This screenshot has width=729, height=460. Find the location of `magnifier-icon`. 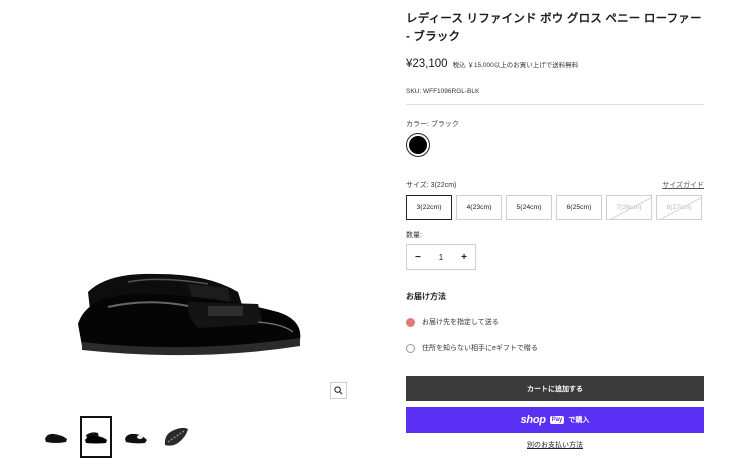

magnifier-icon is located at coordinates (338, 390).